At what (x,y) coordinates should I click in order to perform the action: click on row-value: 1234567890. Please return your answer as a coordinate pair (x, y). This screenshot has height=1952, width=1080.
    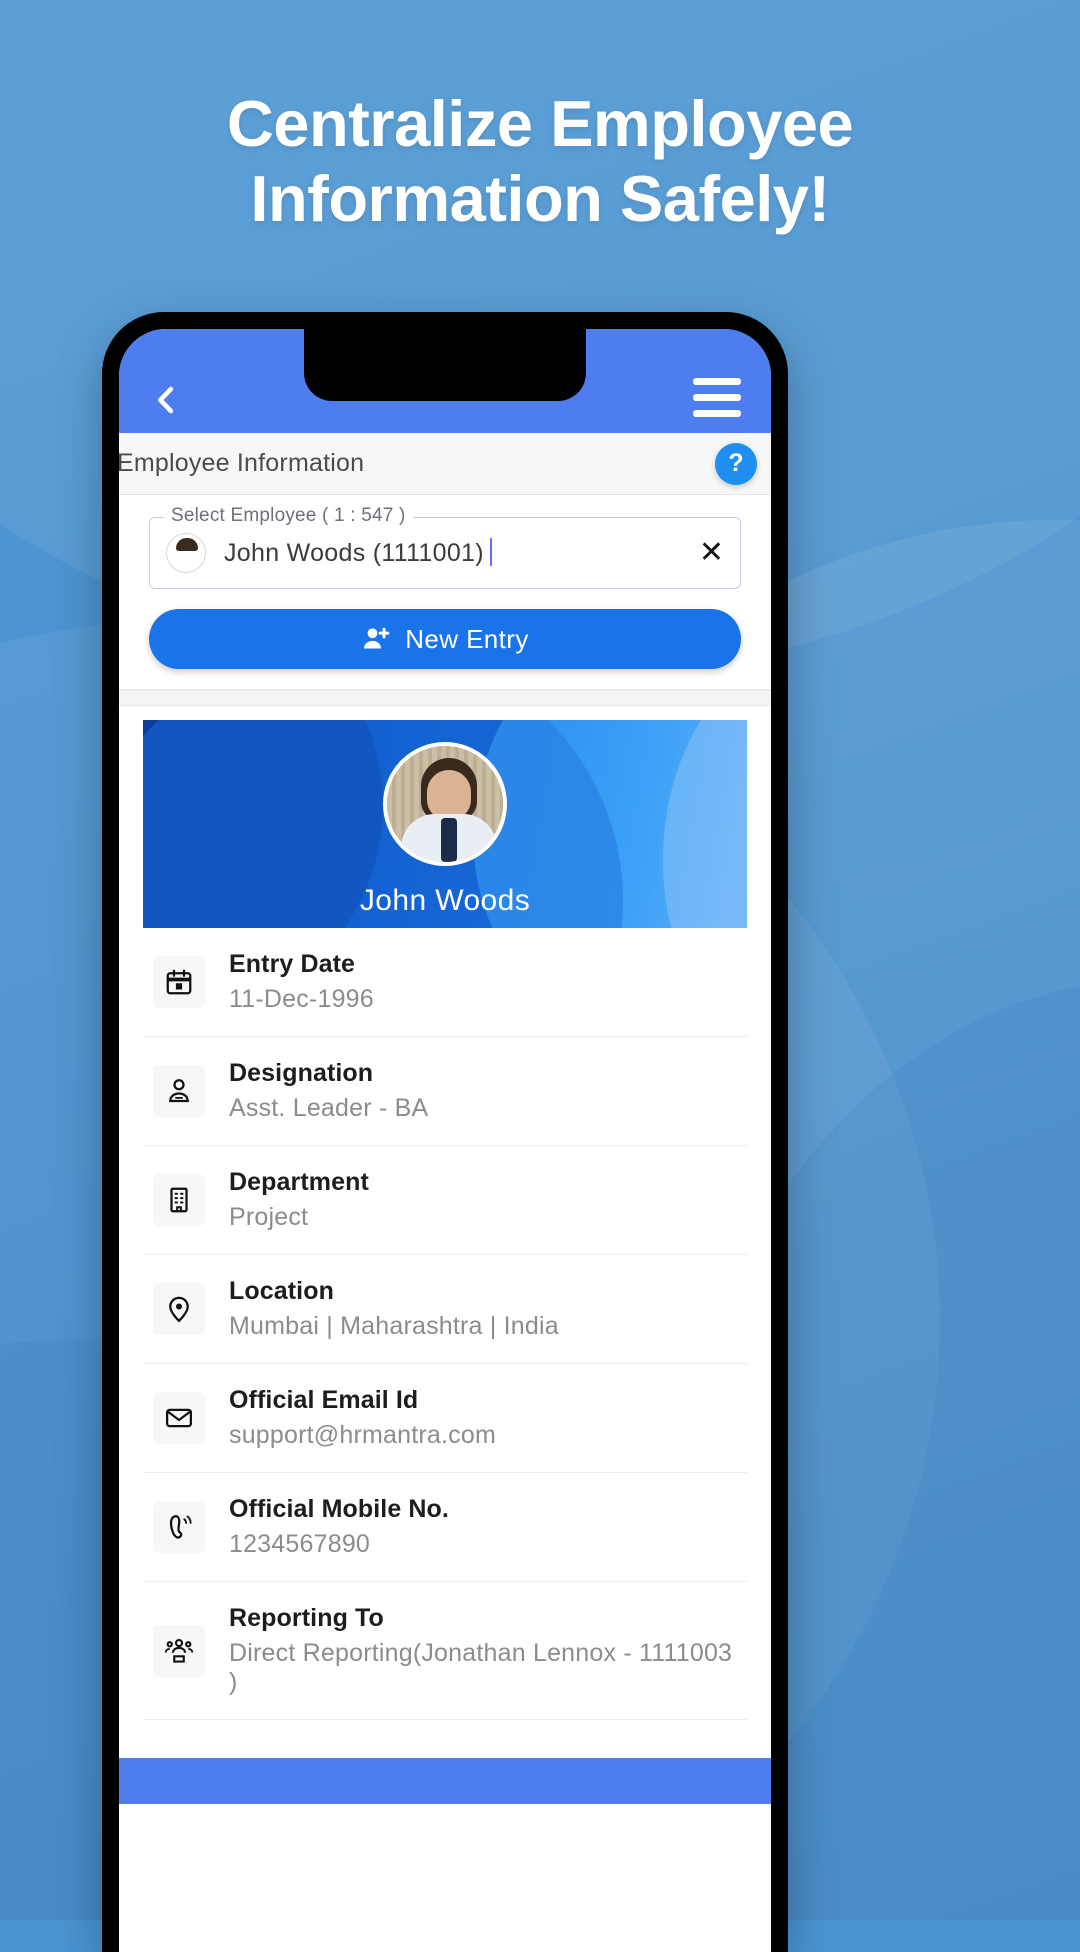
    Looking at the image, I should click on (300, 1544).